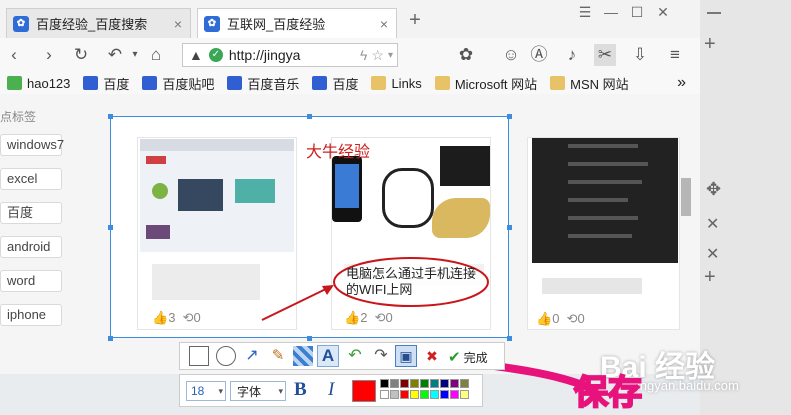 The height and width of the screenshot is (415, 791). I want to click on text-tool-icon: A, so click(328, 356).